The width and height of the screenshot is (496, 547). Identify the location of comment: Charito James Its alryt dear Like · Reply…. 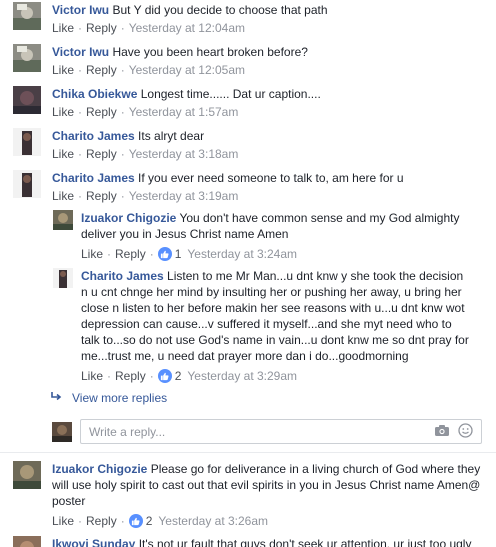
(125, 145).